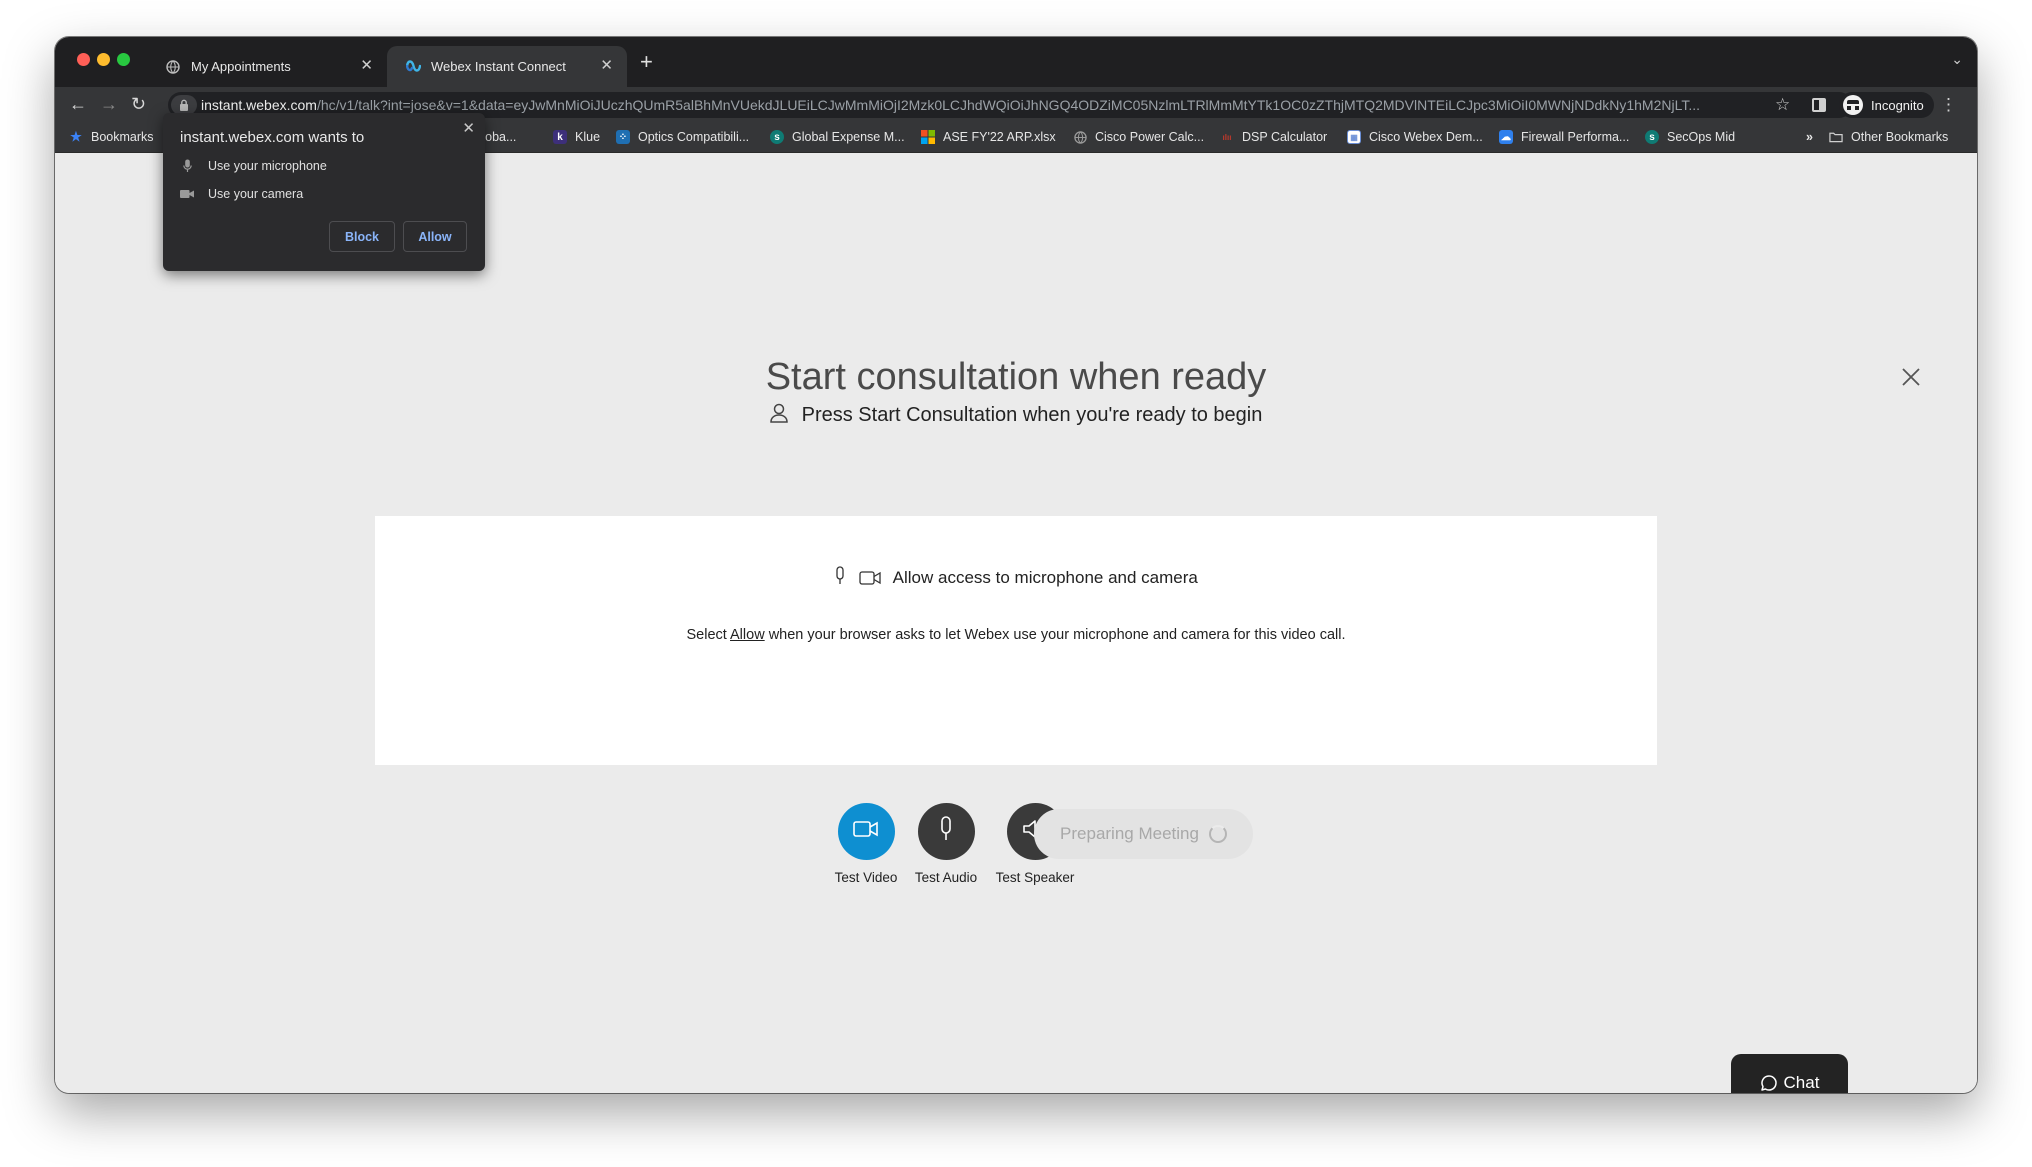 This screenshot has height=1167, width=2032. I want to click on star-icon: ★, so click(76, 136).